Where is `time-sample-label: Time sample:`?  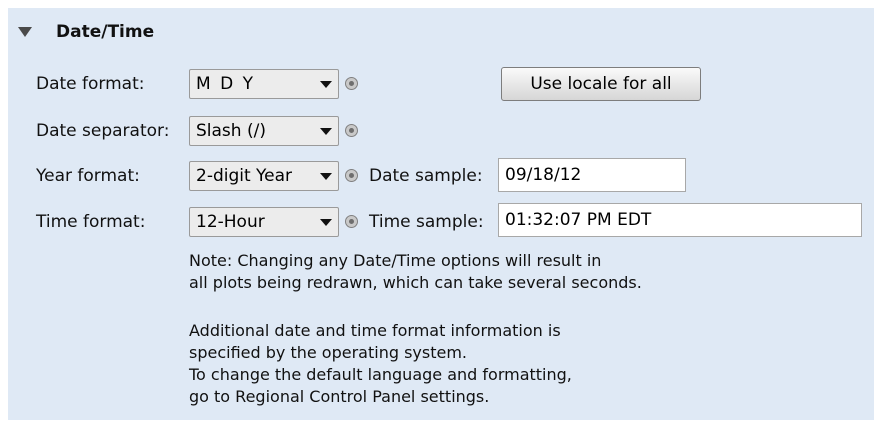 time-sample-label: Time sample: is located at coordinates (426, 222).